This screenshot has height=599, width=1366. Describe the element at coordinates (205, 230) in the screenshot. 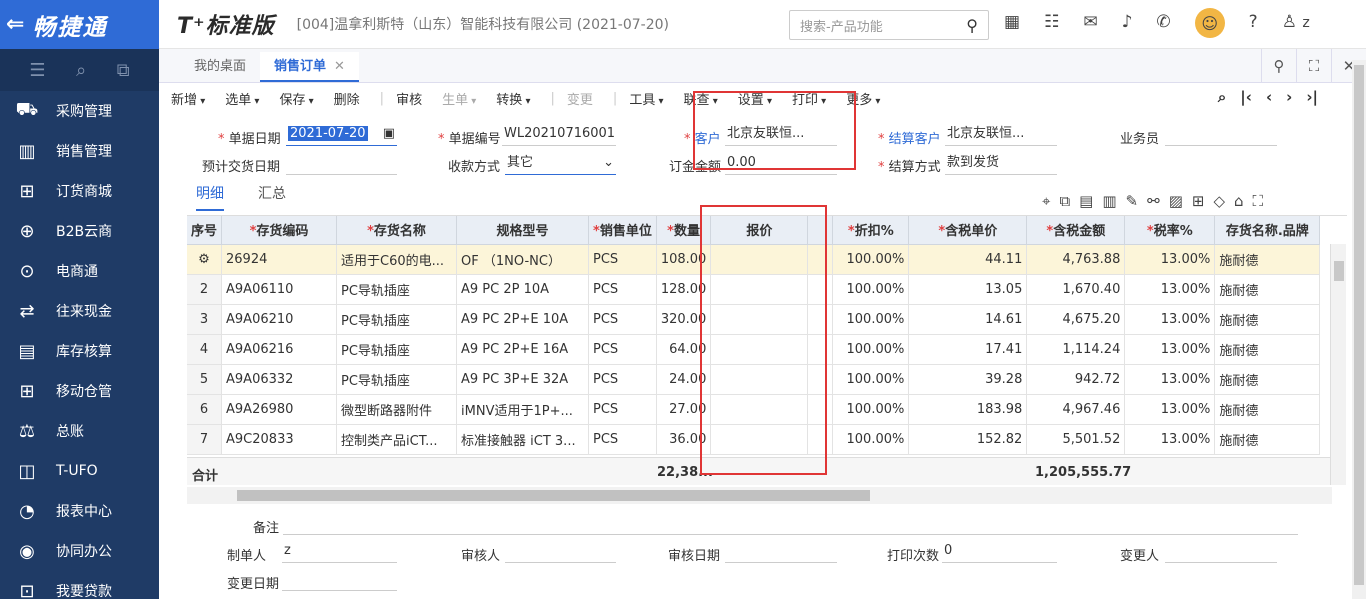

I see `column-header: 序号` at that location.